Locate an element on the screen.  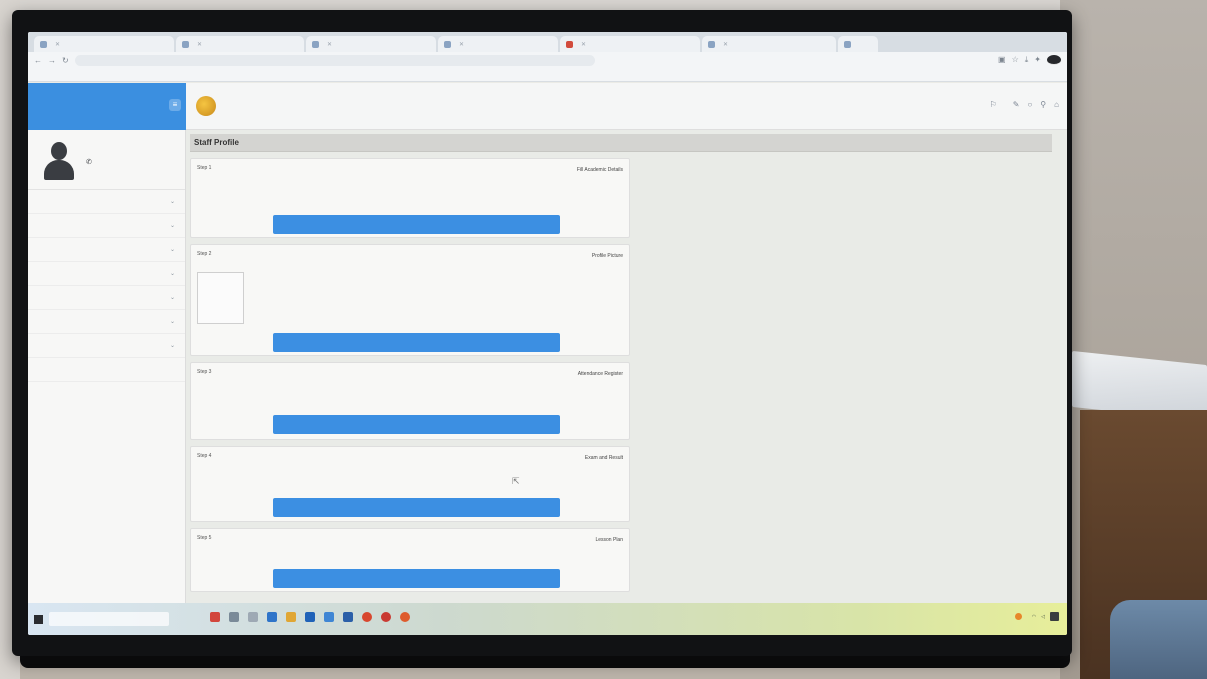
profile-avatar-icon is located at coordinates (1054, 60).